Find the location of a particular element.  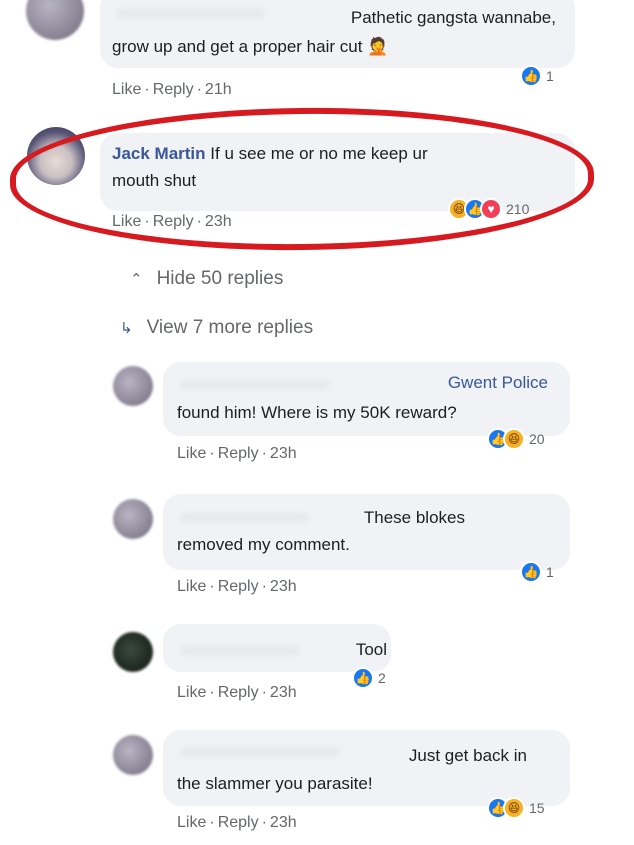

reply-text: Tool is located at coordinates (282, 649).